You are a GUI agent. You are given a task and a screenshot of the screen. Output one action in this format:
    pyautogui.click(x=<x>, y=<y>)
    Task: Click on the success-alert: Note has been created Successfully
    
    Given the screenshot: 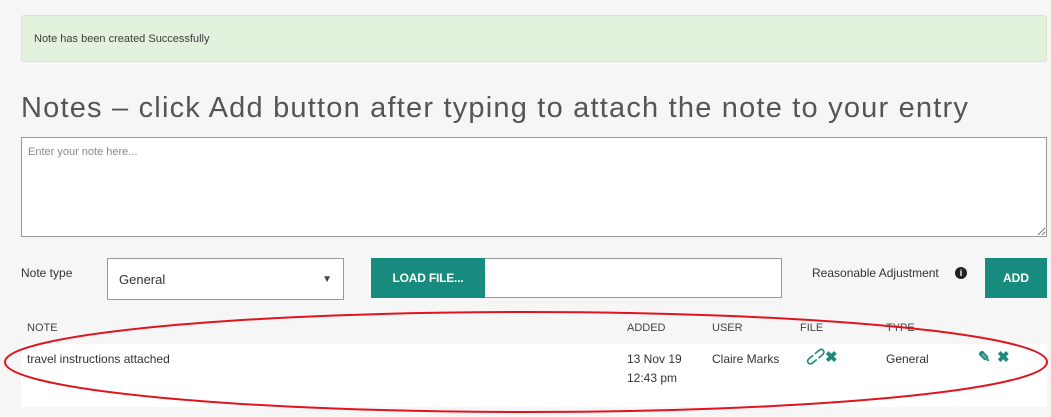 What is the action you would take?
    pyautogui.click(x=534, y=38)
    